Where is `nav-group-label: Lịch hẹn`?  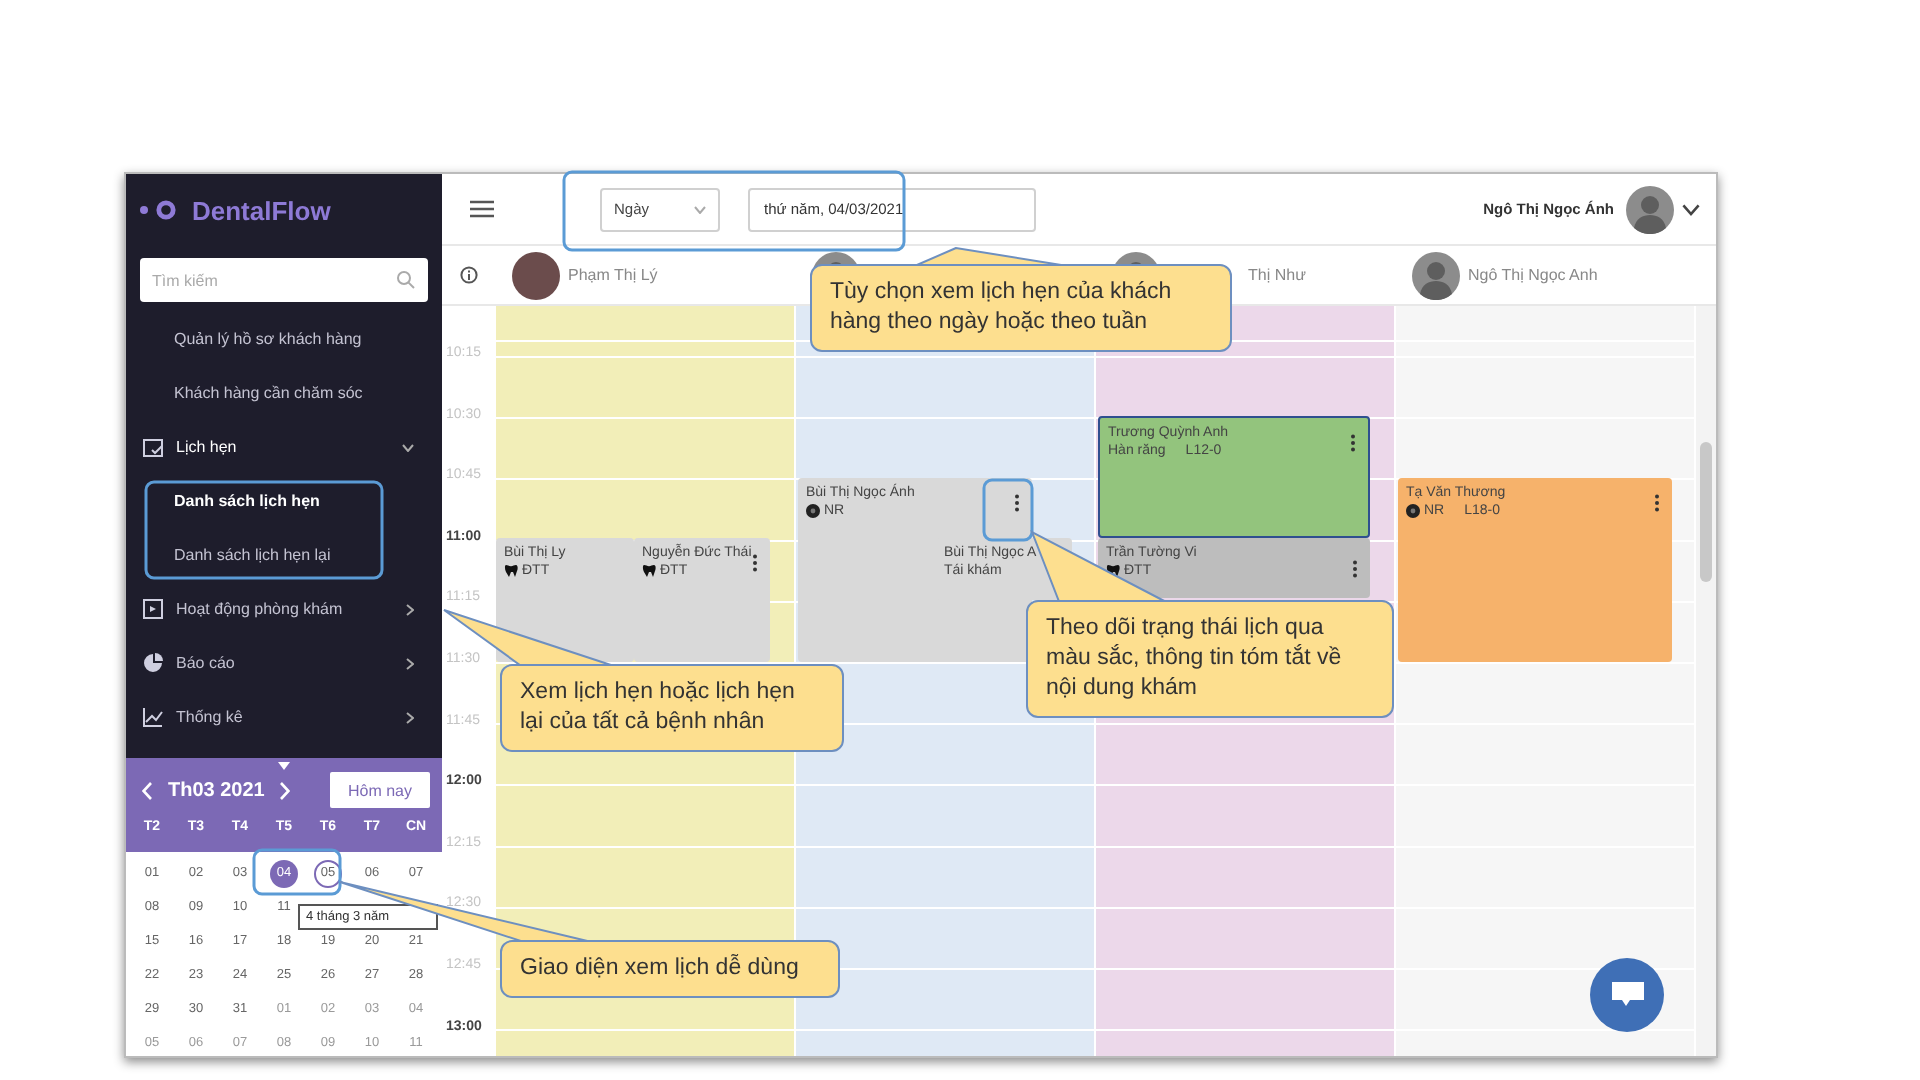
nav-group-label: Lịch hẹn is located at coordinates (207, 447).